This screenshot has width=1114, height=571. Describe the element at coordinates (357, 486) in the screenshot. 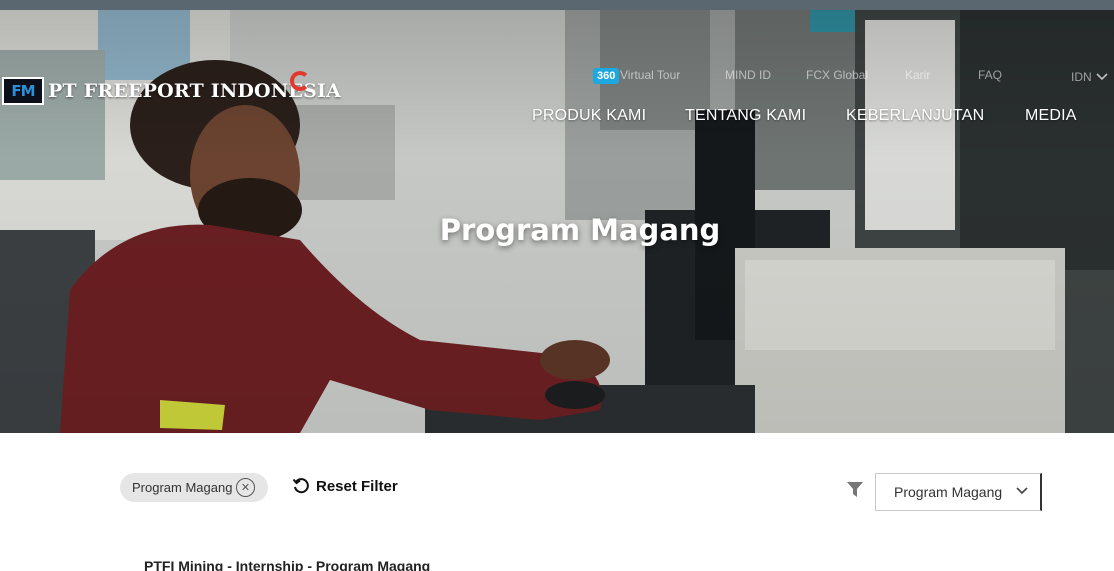

I see `reset-filter-label: Reset Filter` at that location.